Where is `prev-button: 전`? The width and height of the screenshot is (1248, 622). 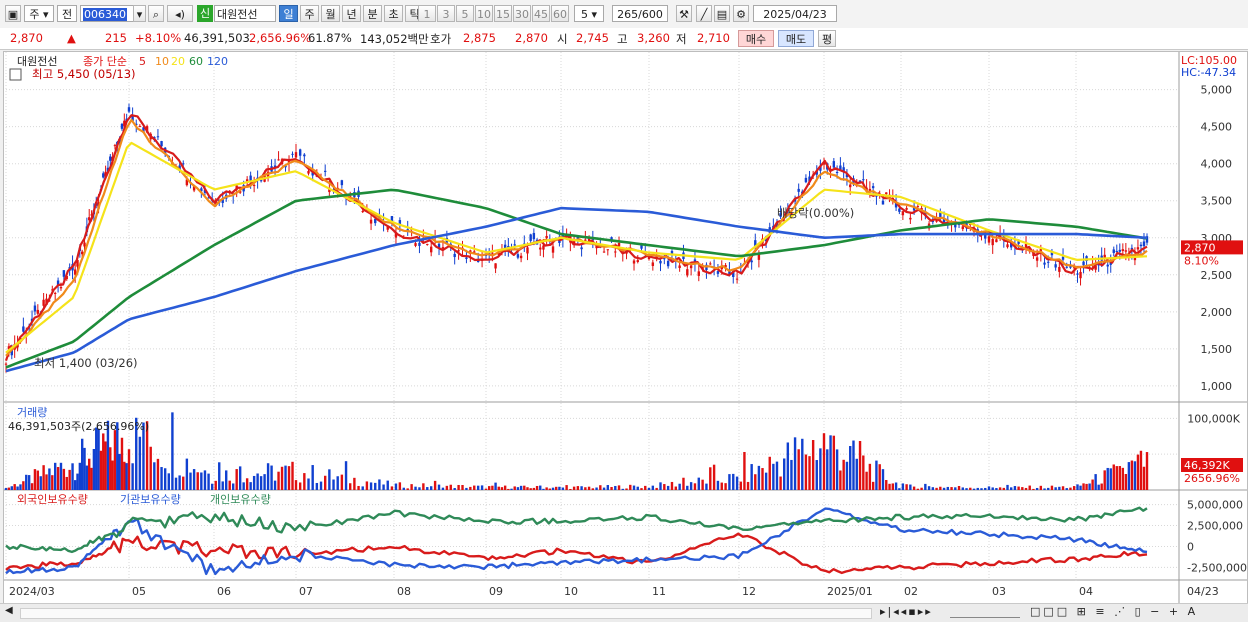
prev-button: 전 is located at coordinates (67, 13).